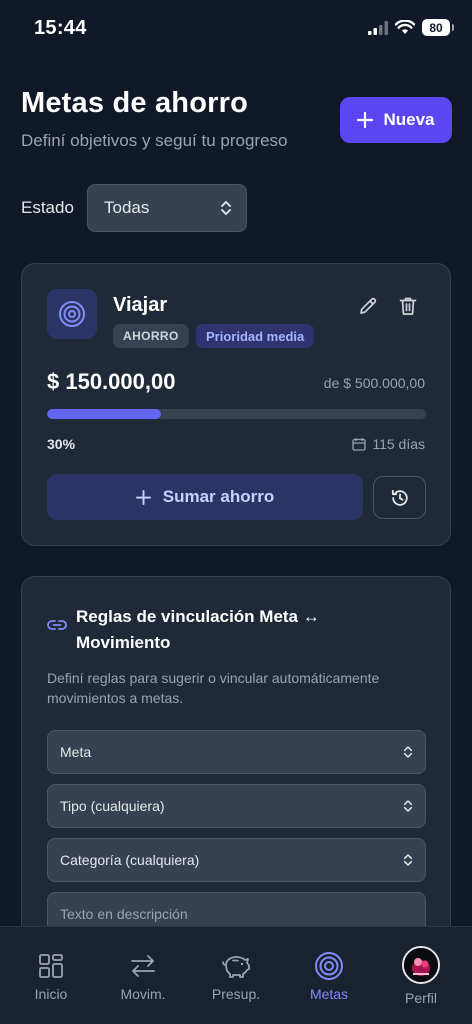 The width and height of the screenshot is (472, 1024). I want to click on category-select-value: Categoría (cualquiera), so click(130, 860).